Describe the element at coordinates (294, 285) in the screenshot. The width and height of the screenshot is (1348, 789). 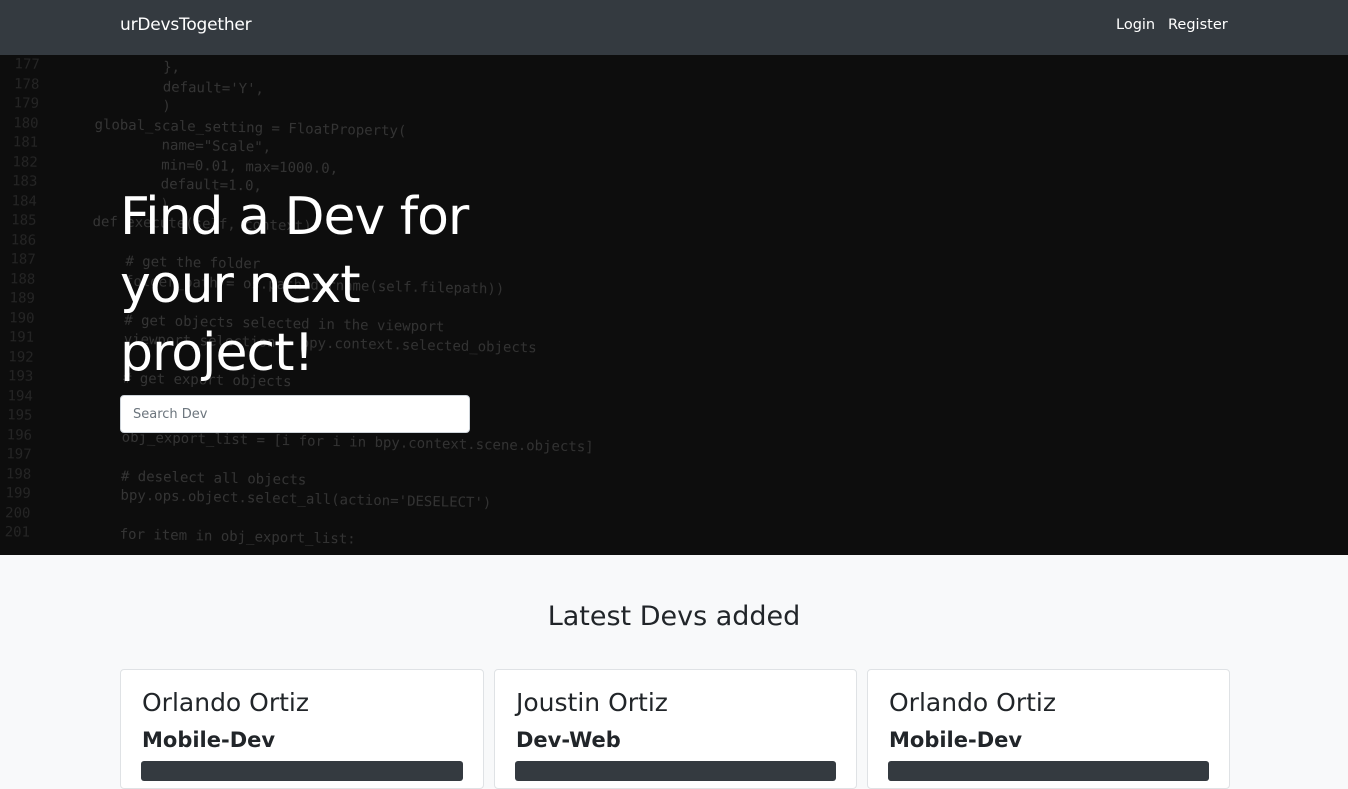
I see `hero-title: Find a Dev for your next project!` at that location.